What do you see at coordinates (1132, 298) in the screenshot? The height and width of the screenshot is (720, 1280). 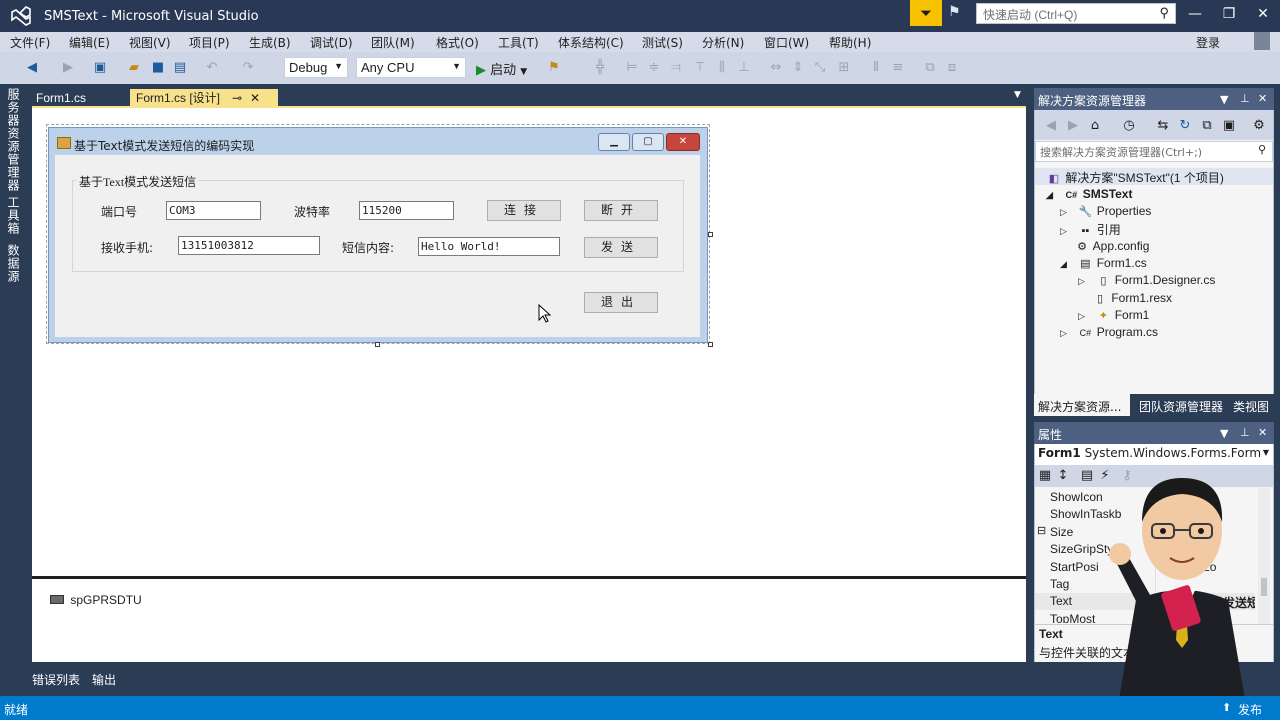 I see `tree-item-form1-resx: ▯ Form1.resx` at bounding box center [1132, 298].